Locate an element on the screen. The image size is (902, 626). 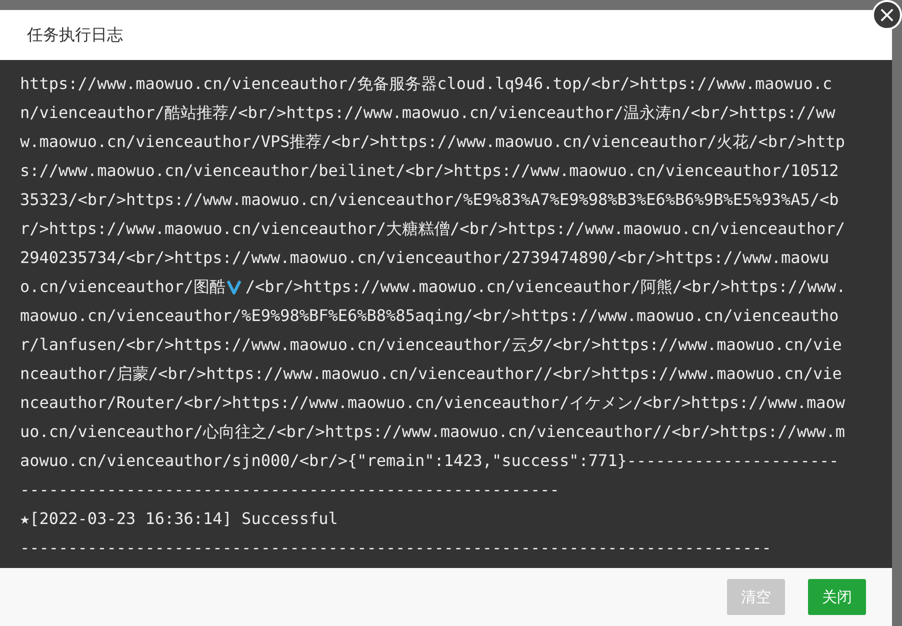
log-line: uo.cn/vienceauthor/心向往之/<br/>https://www.maowuo.cn/vienceauthor//<br/>https://www.m is located at coordinates (432, 432).